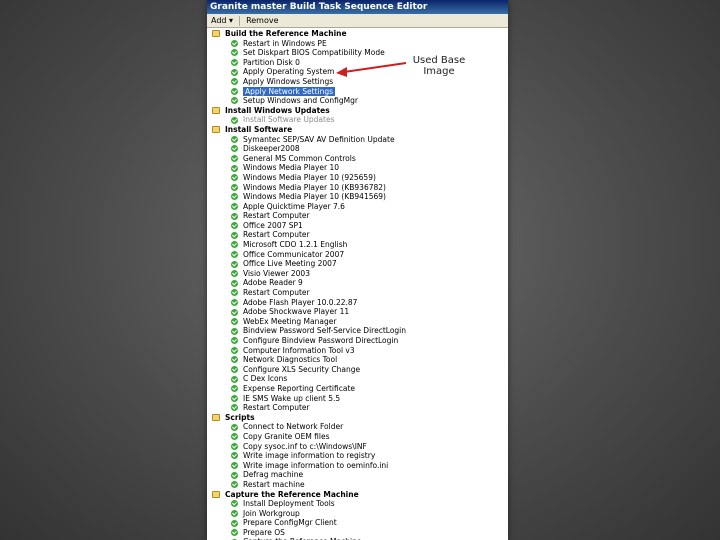 This screenshot has height=540, width=720. I want to click on tree-step: Adobe Reader 9, so click(357, 283).